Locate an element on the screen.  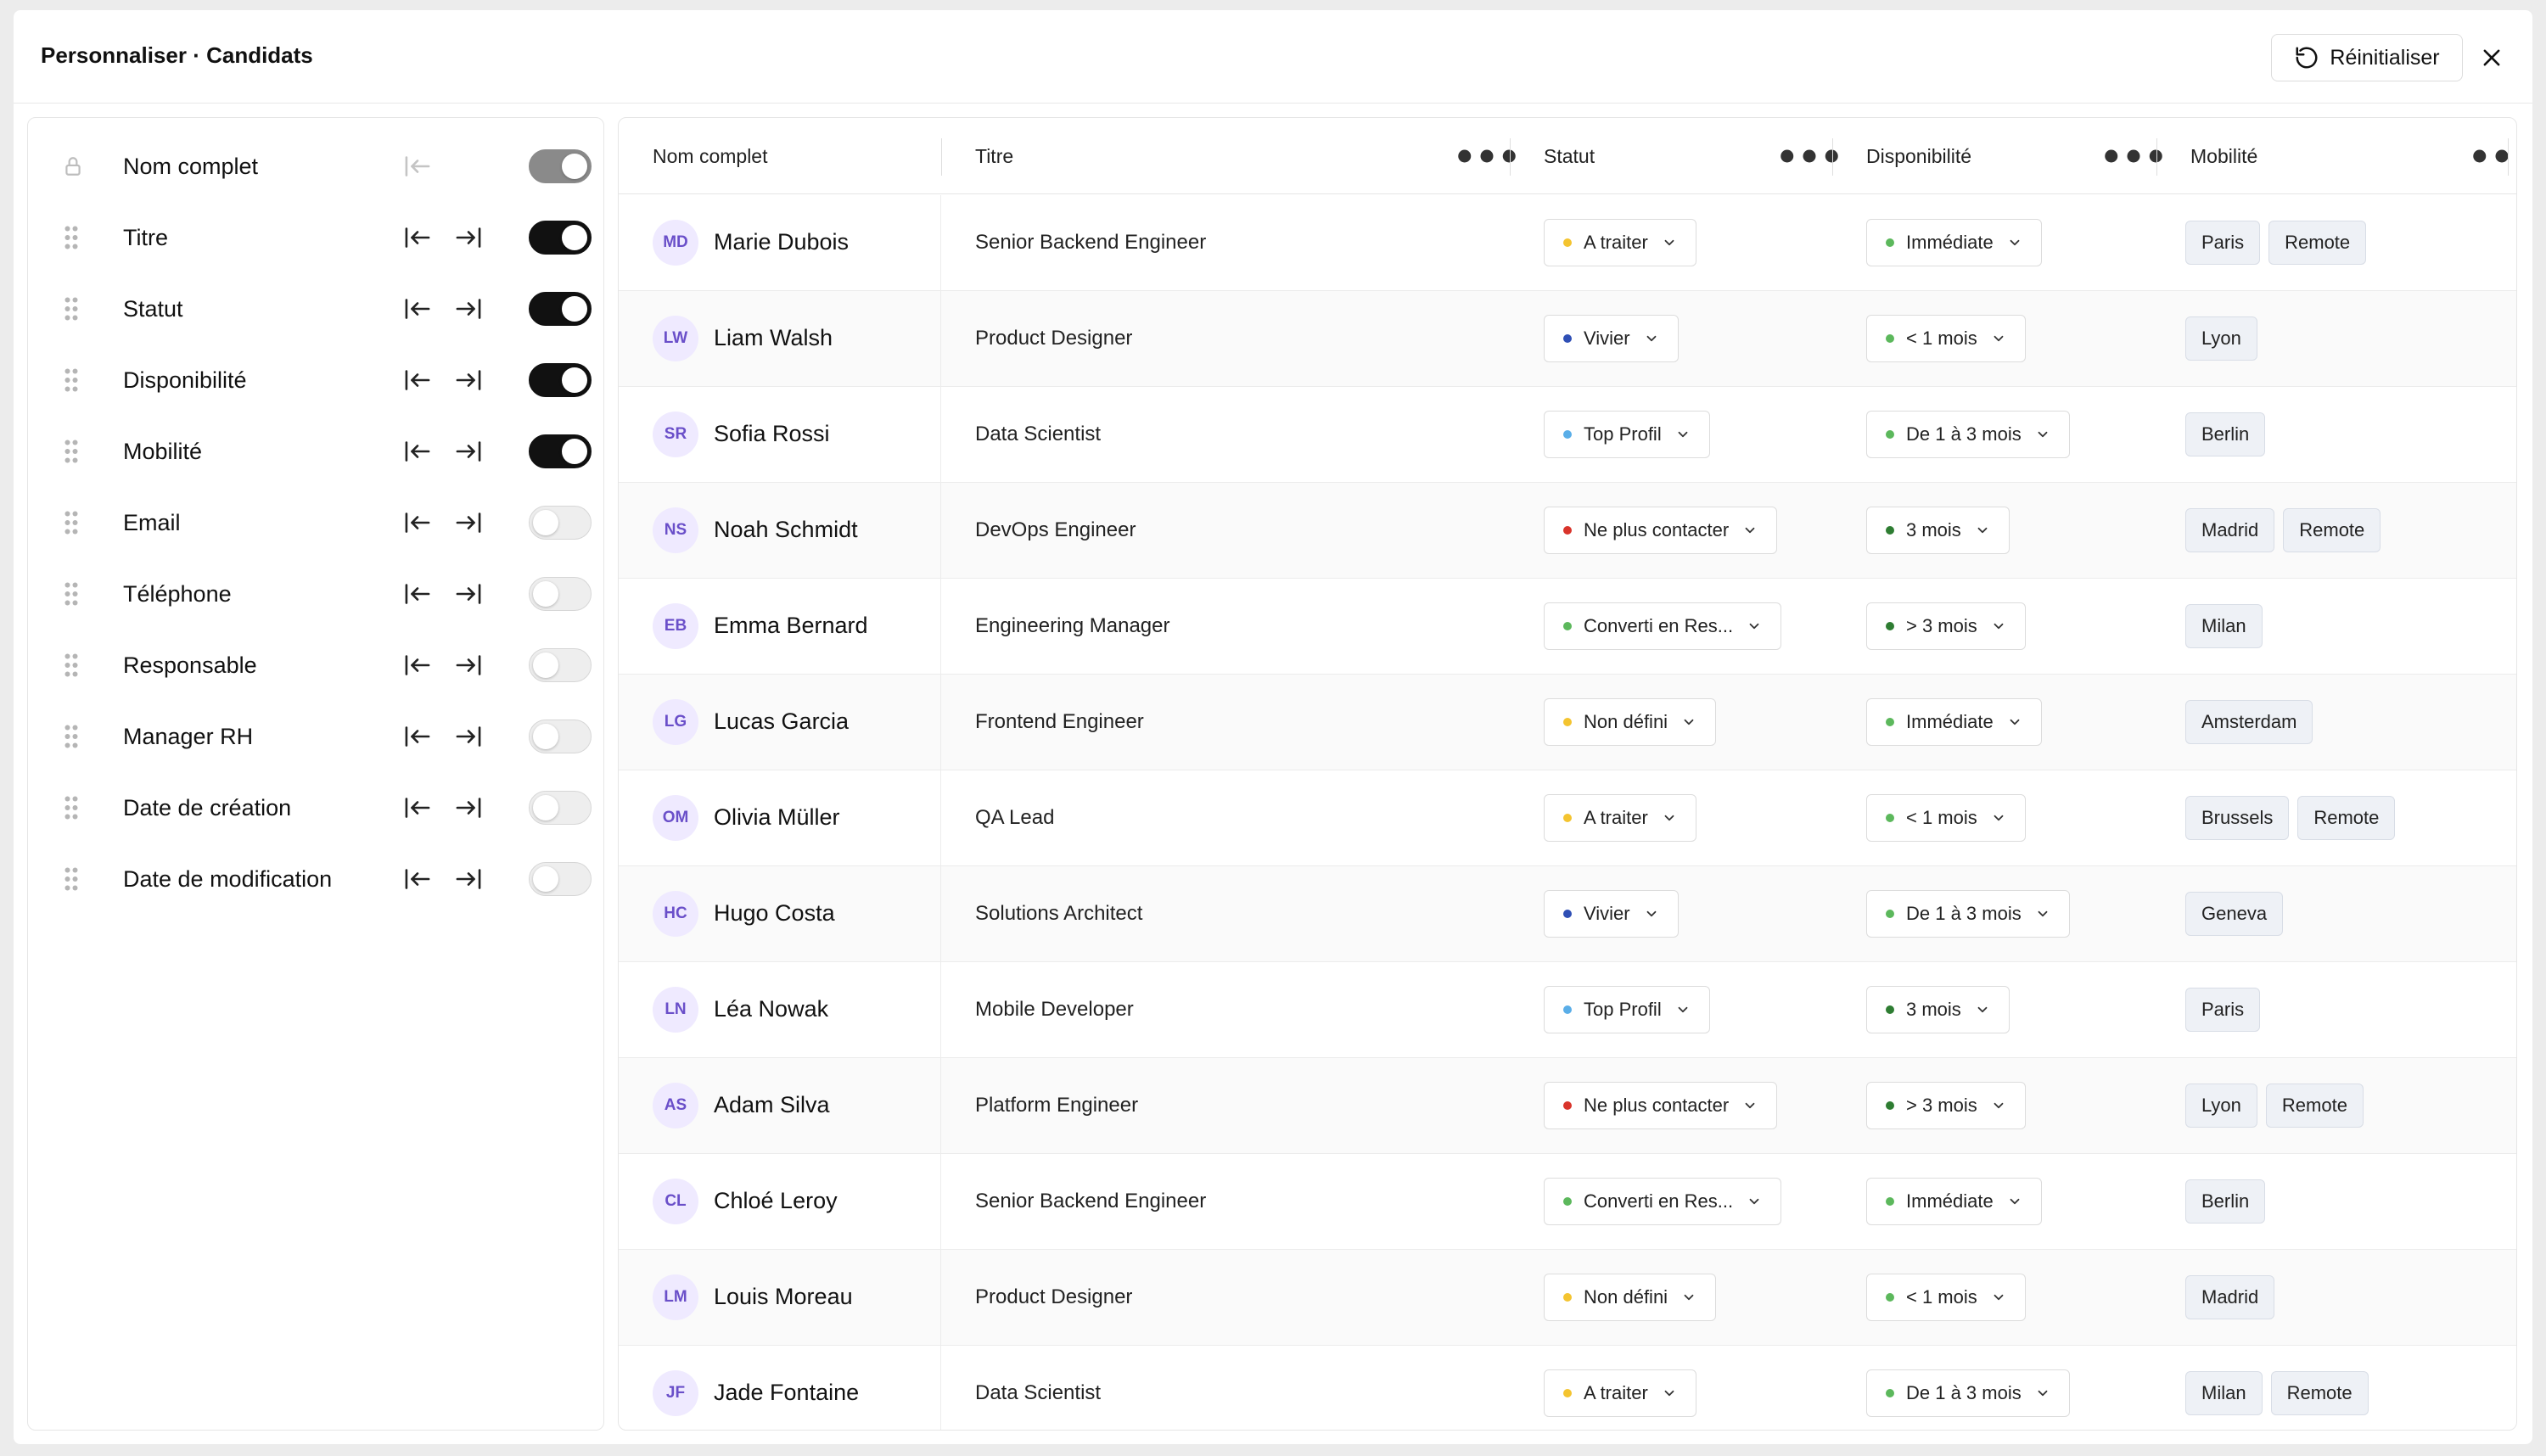
candidate-name: Lucas Garcia is located at coordinates (781, 722).